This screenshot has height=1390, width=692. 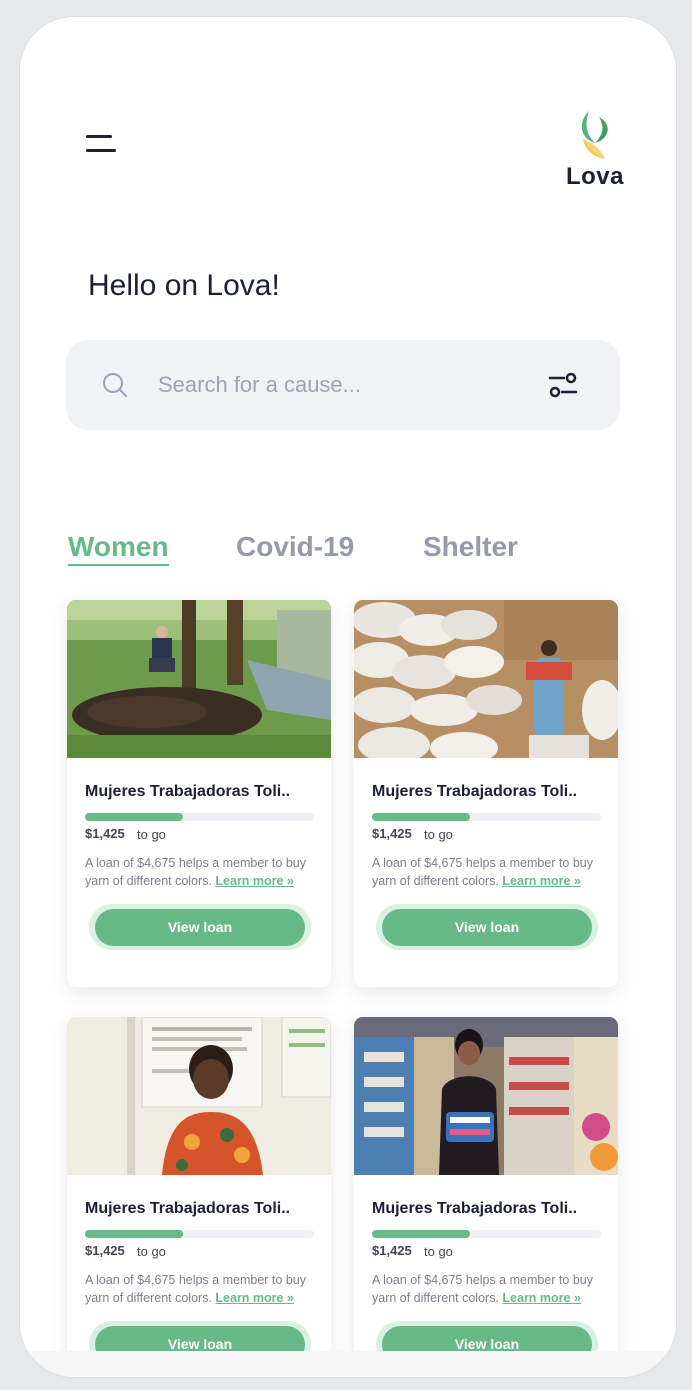 I want to click on leaf-logo-icon, so click(x=594, y=135).